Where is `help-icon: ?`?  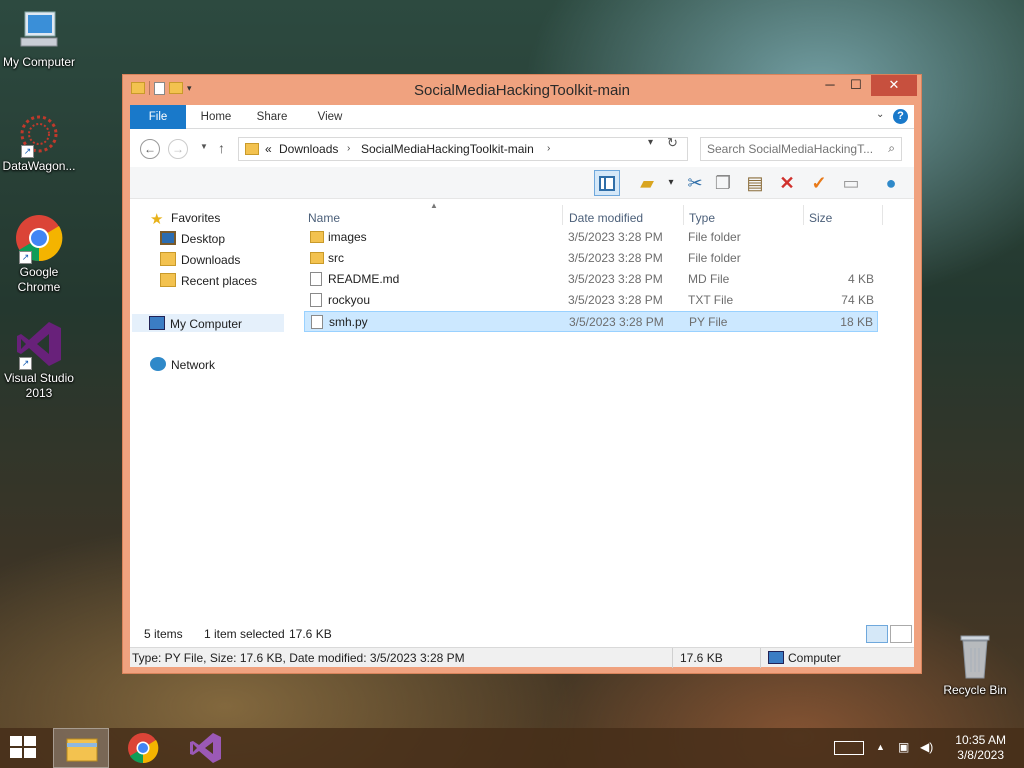
help-icon: ? is located at coordinates (900, 116).